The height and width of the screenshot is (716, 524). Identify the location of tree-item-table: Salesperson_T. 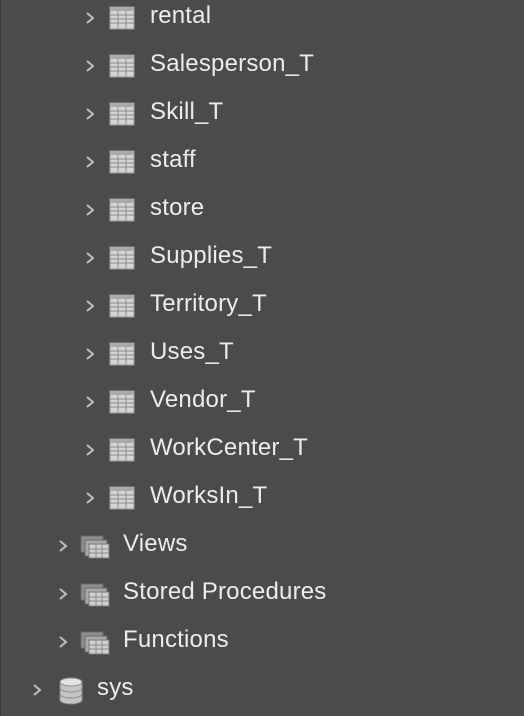
(262, 70).